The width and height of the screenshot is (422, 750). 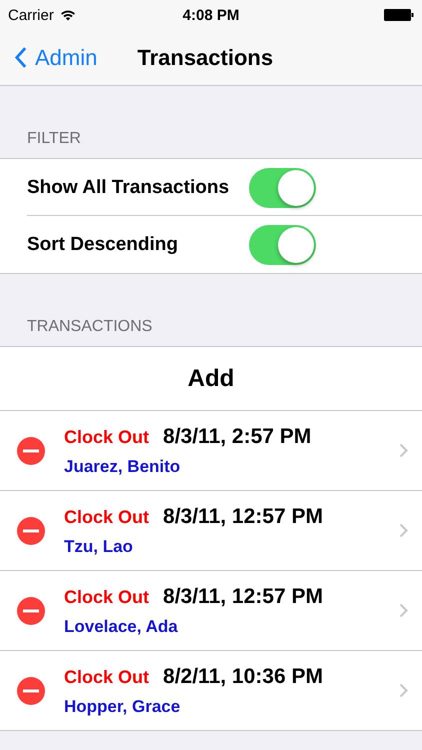 What do you see at coordinates (243, 676) in the screenshot?
I see `transaction-date: 8/2/11, 10:36 PM` at bounding box center [243, 676].